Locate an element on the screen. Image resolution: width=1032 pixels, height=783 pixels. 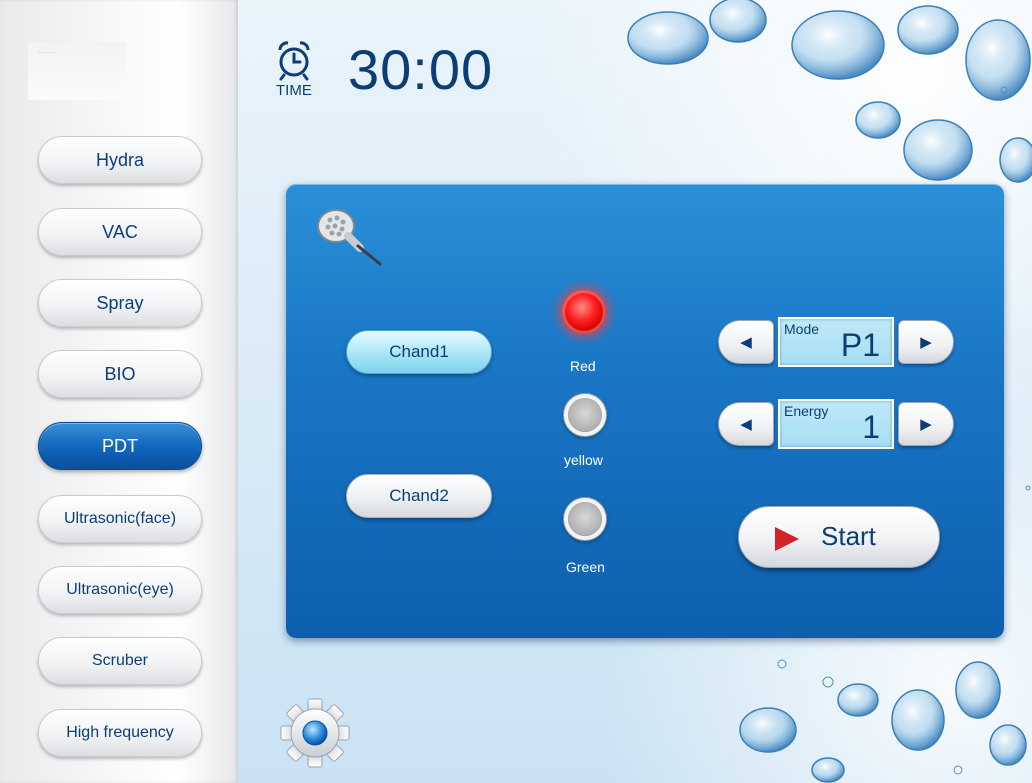
energy-display: Energy 1 is located at coordinates (836, 424).